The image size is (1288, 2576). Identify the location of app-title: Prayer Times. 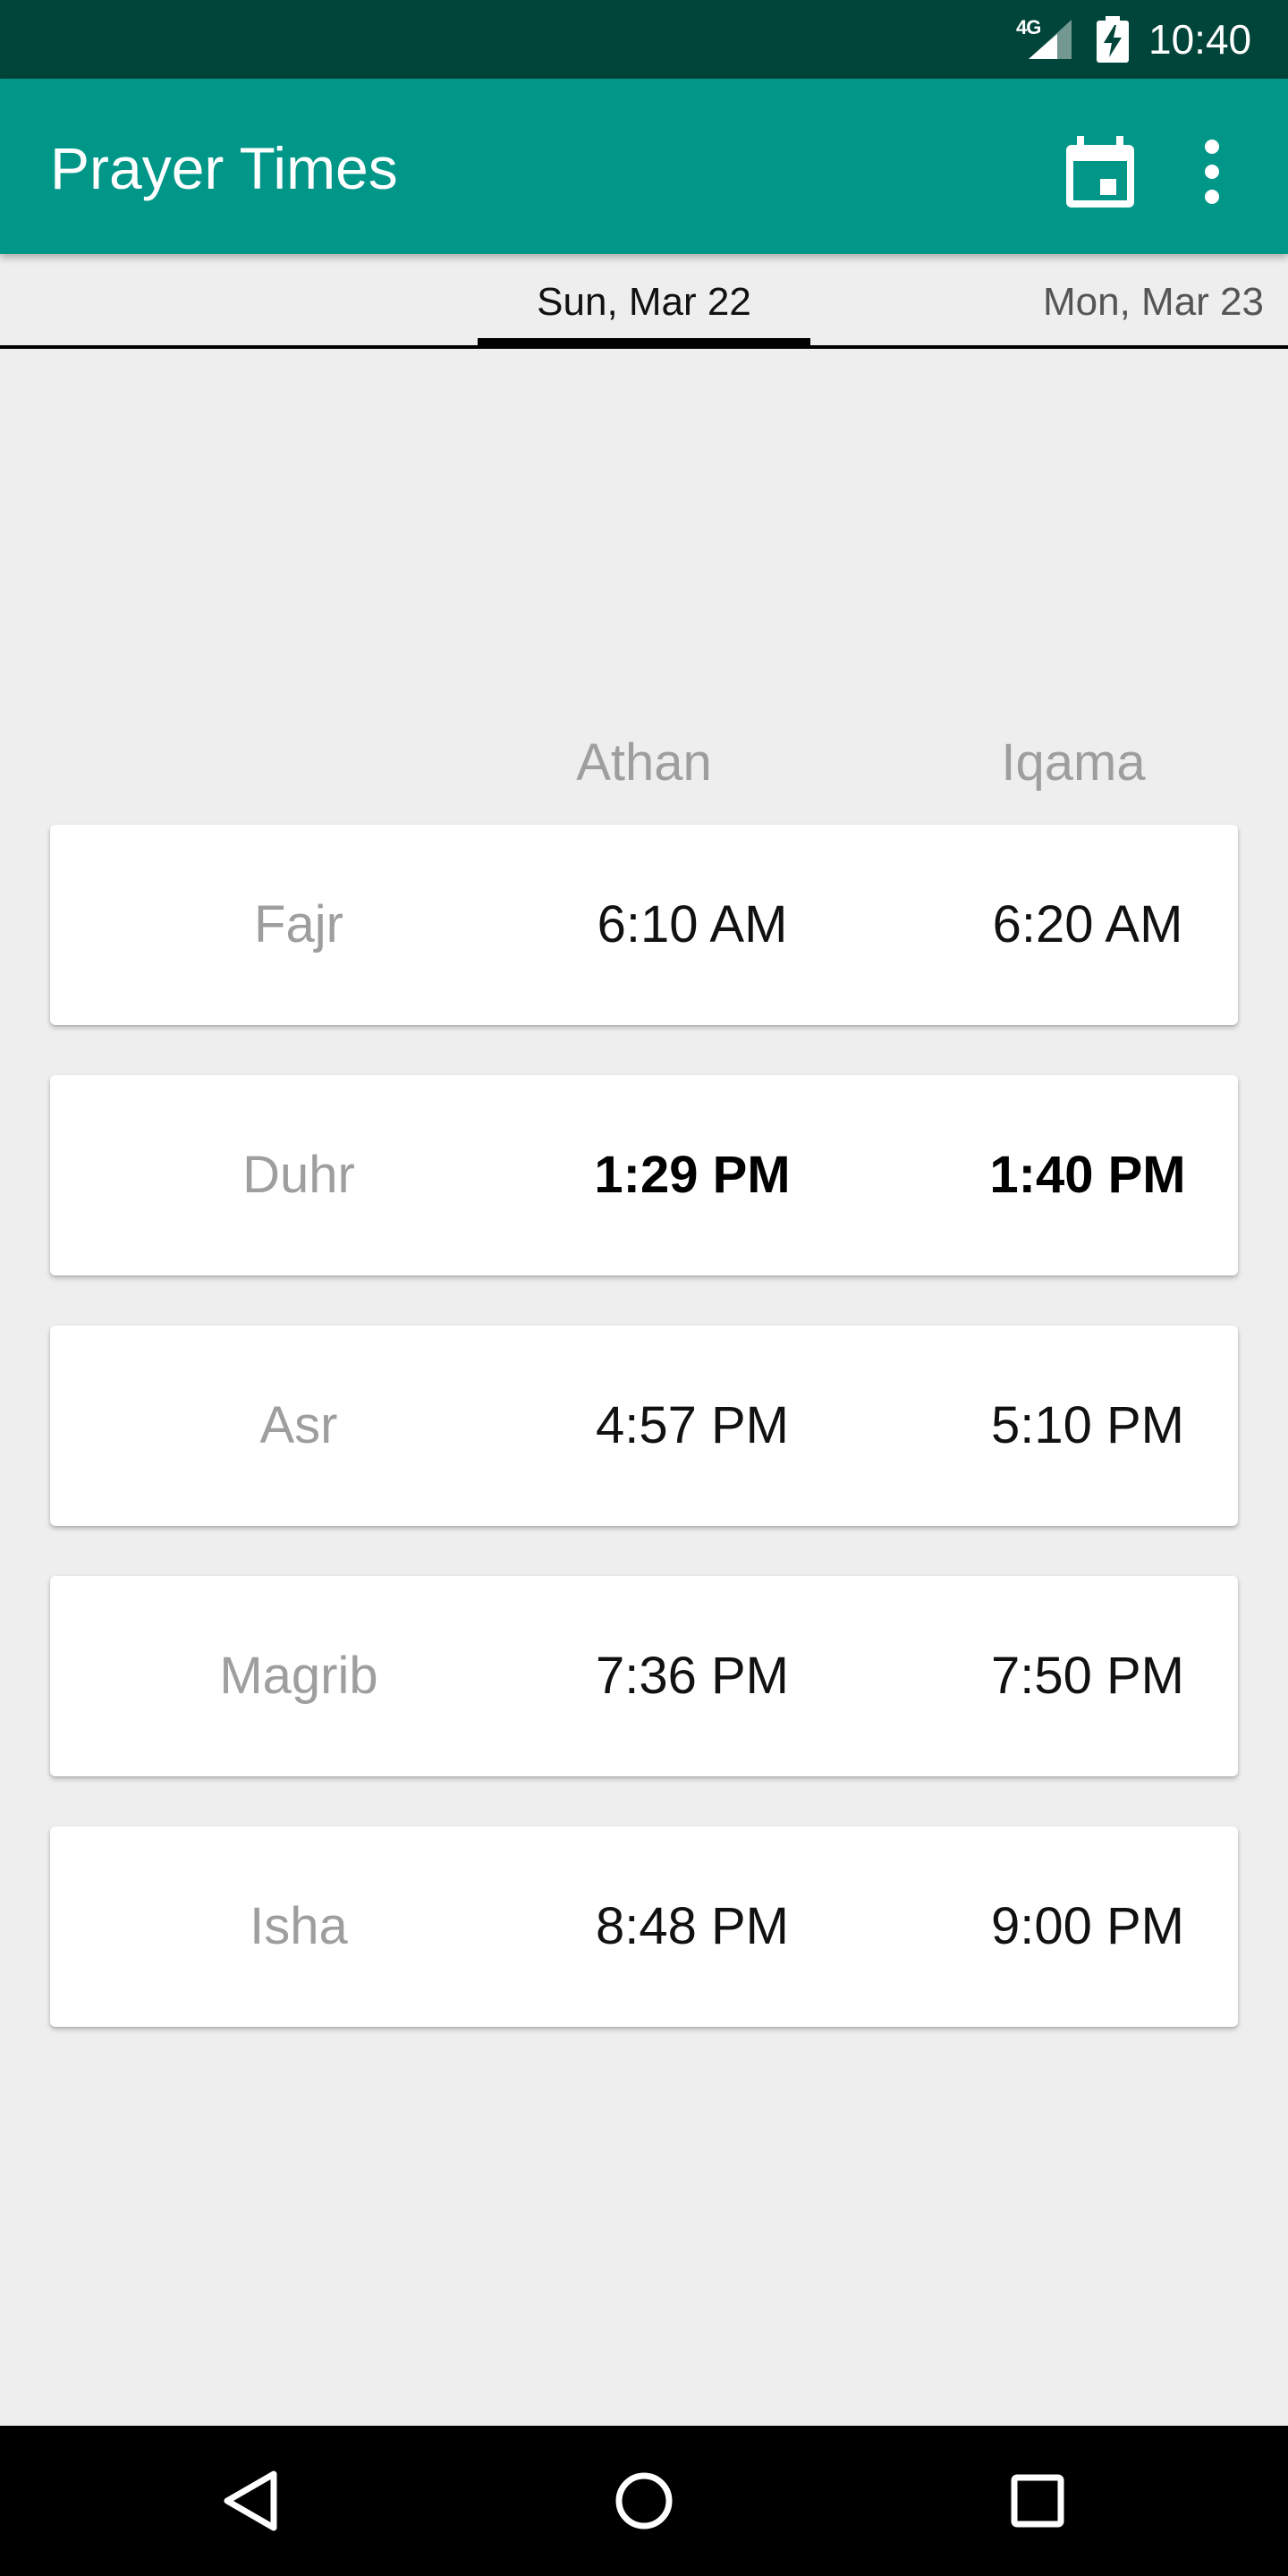
(224, 168).